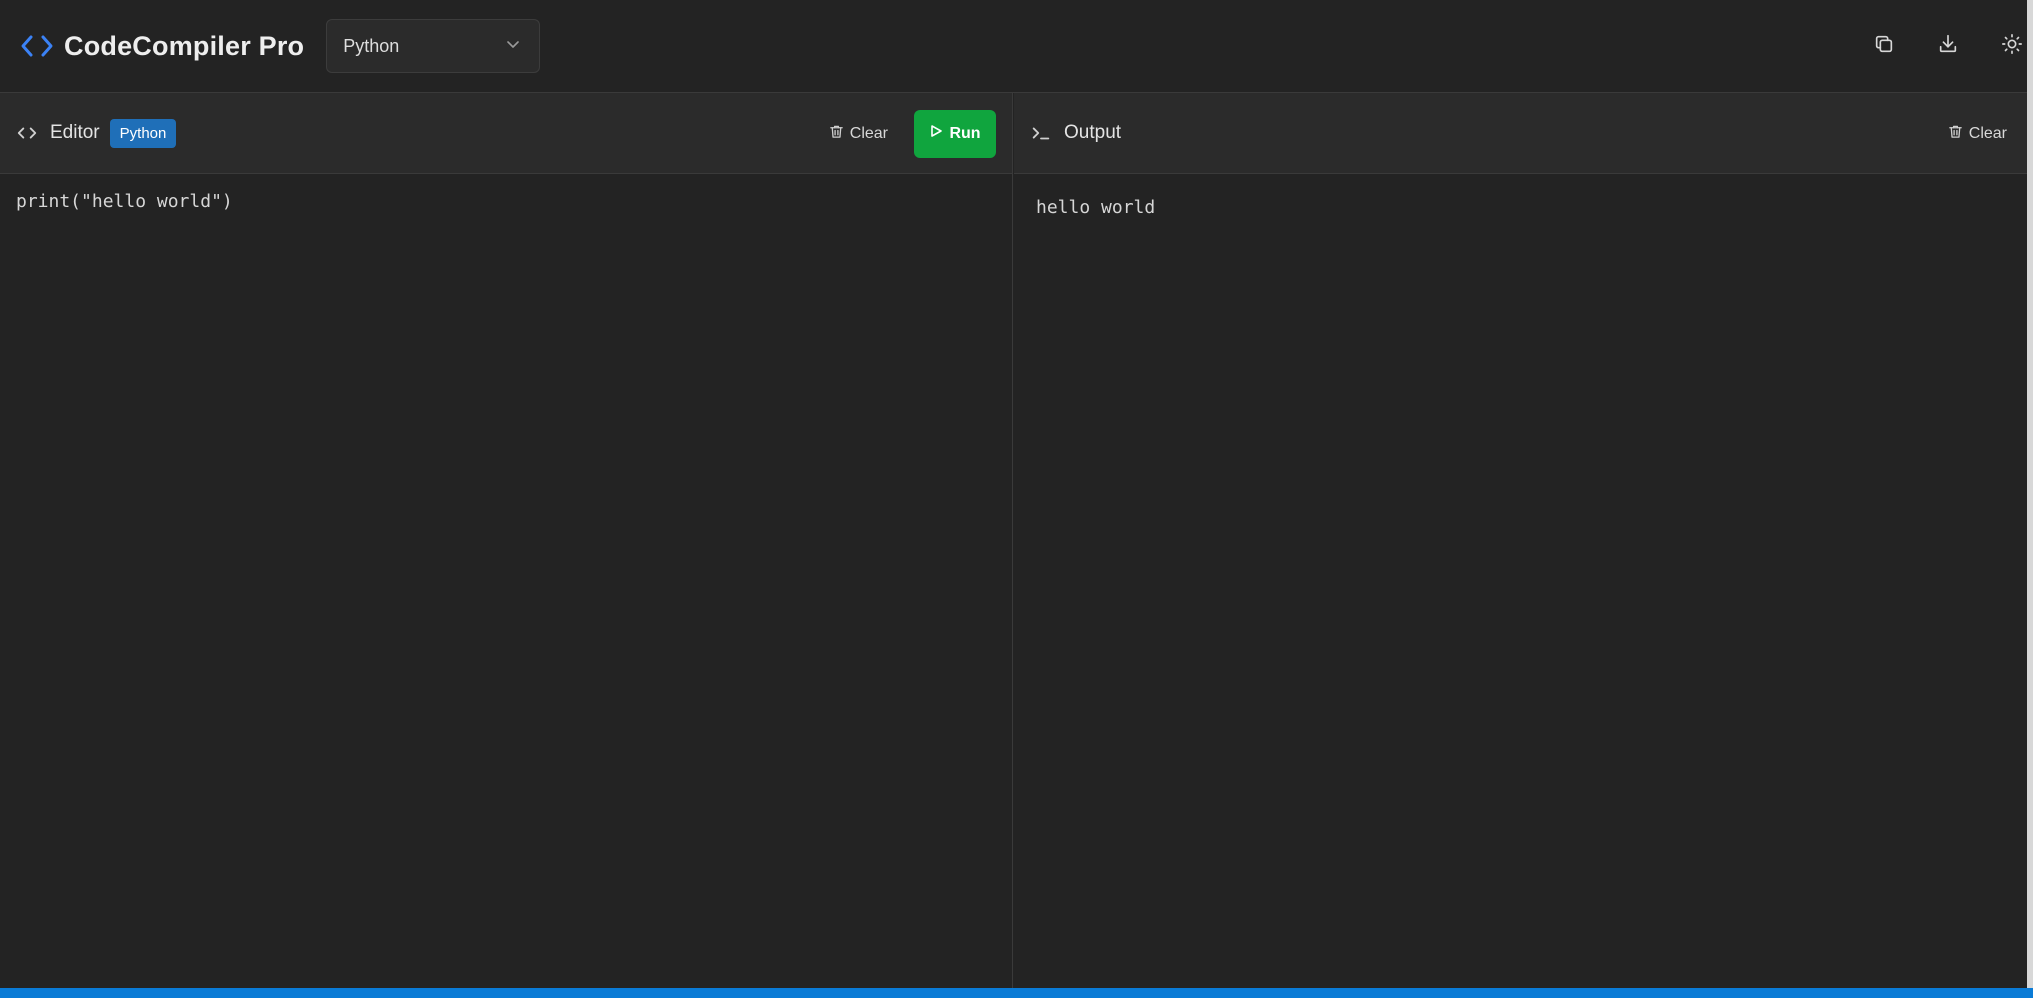 The width and height of the screenshot is (2033, 998). Describe the element at coordinates (1987, 133) in the screenshot. I see `output-clear-label: Clear` at that location.